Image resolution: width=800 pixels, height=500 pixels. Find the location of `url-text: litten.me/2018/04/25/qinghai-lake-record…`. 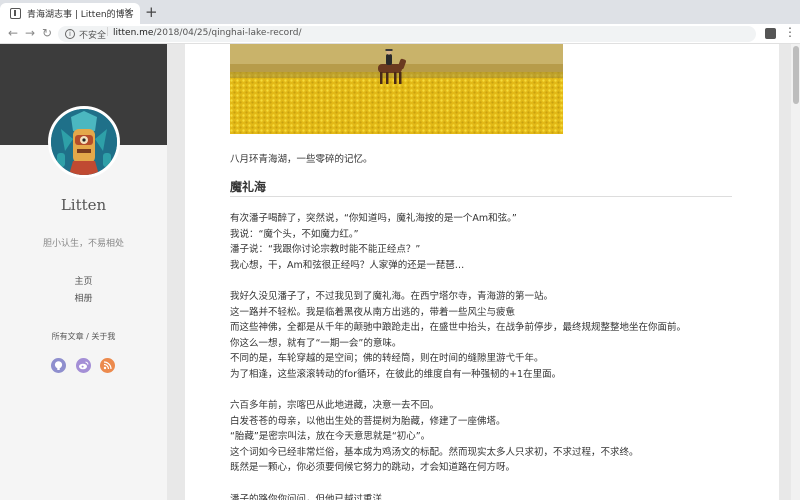

url-text: litten.me/2018/04/25/qinghai-lake-record… is located at coordinates (207, 33).